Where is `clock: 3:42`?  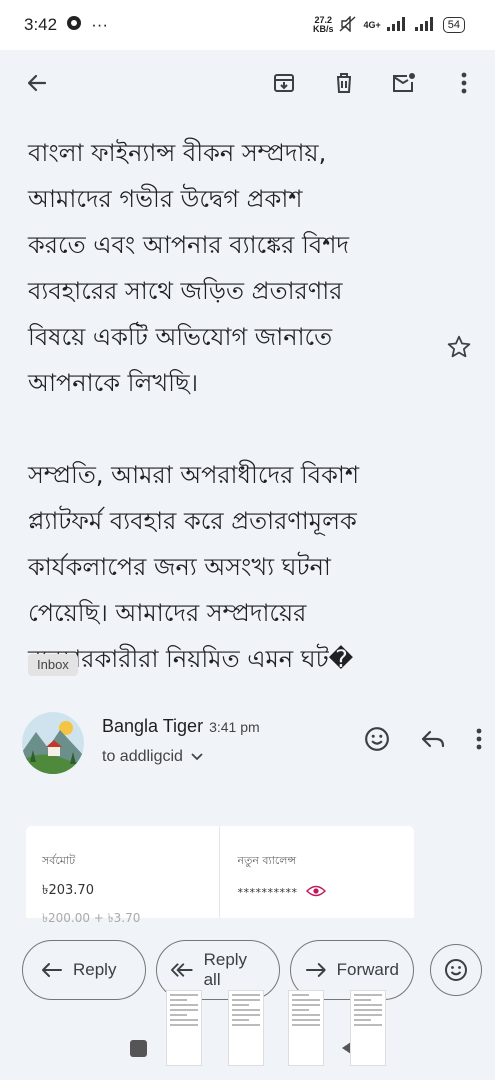
clock: 3:42 is located at coordinates (41, 24).